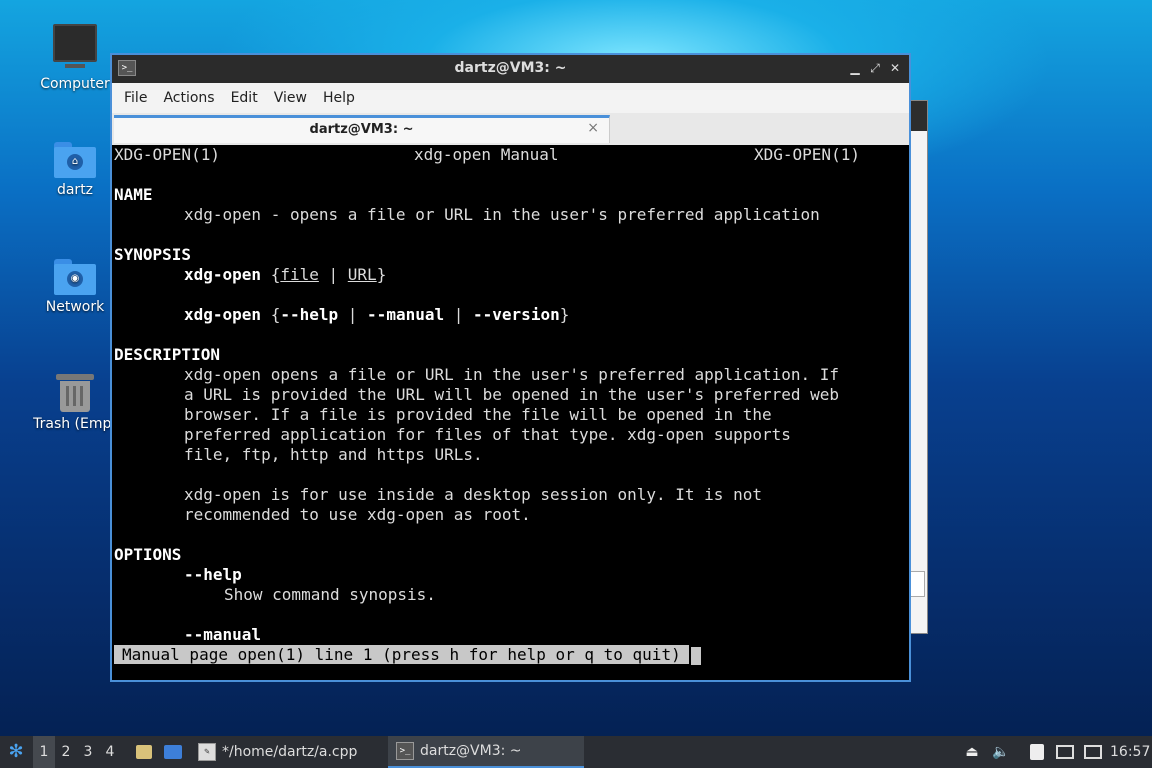  I want to click on tab-close-icon: ×, so click(593, 128).